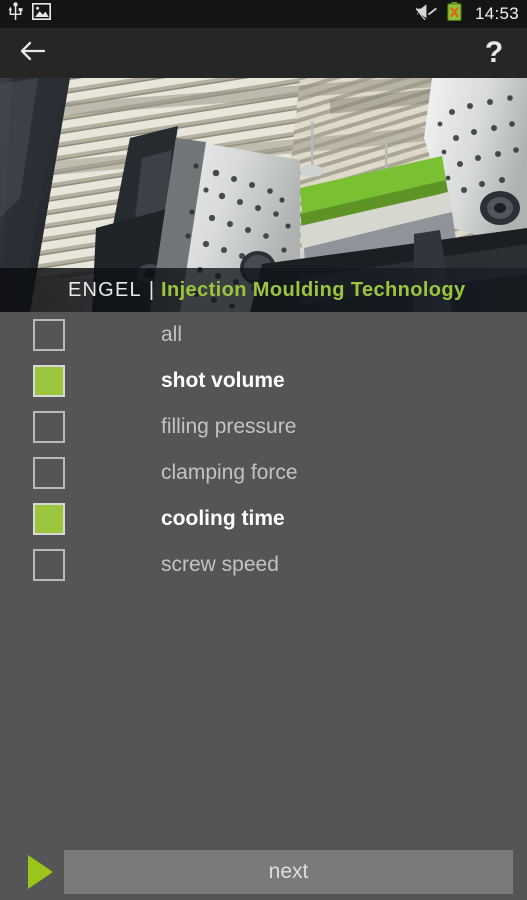  I want to click on option-label-shot-volume: shot volume, so click(223, 380).